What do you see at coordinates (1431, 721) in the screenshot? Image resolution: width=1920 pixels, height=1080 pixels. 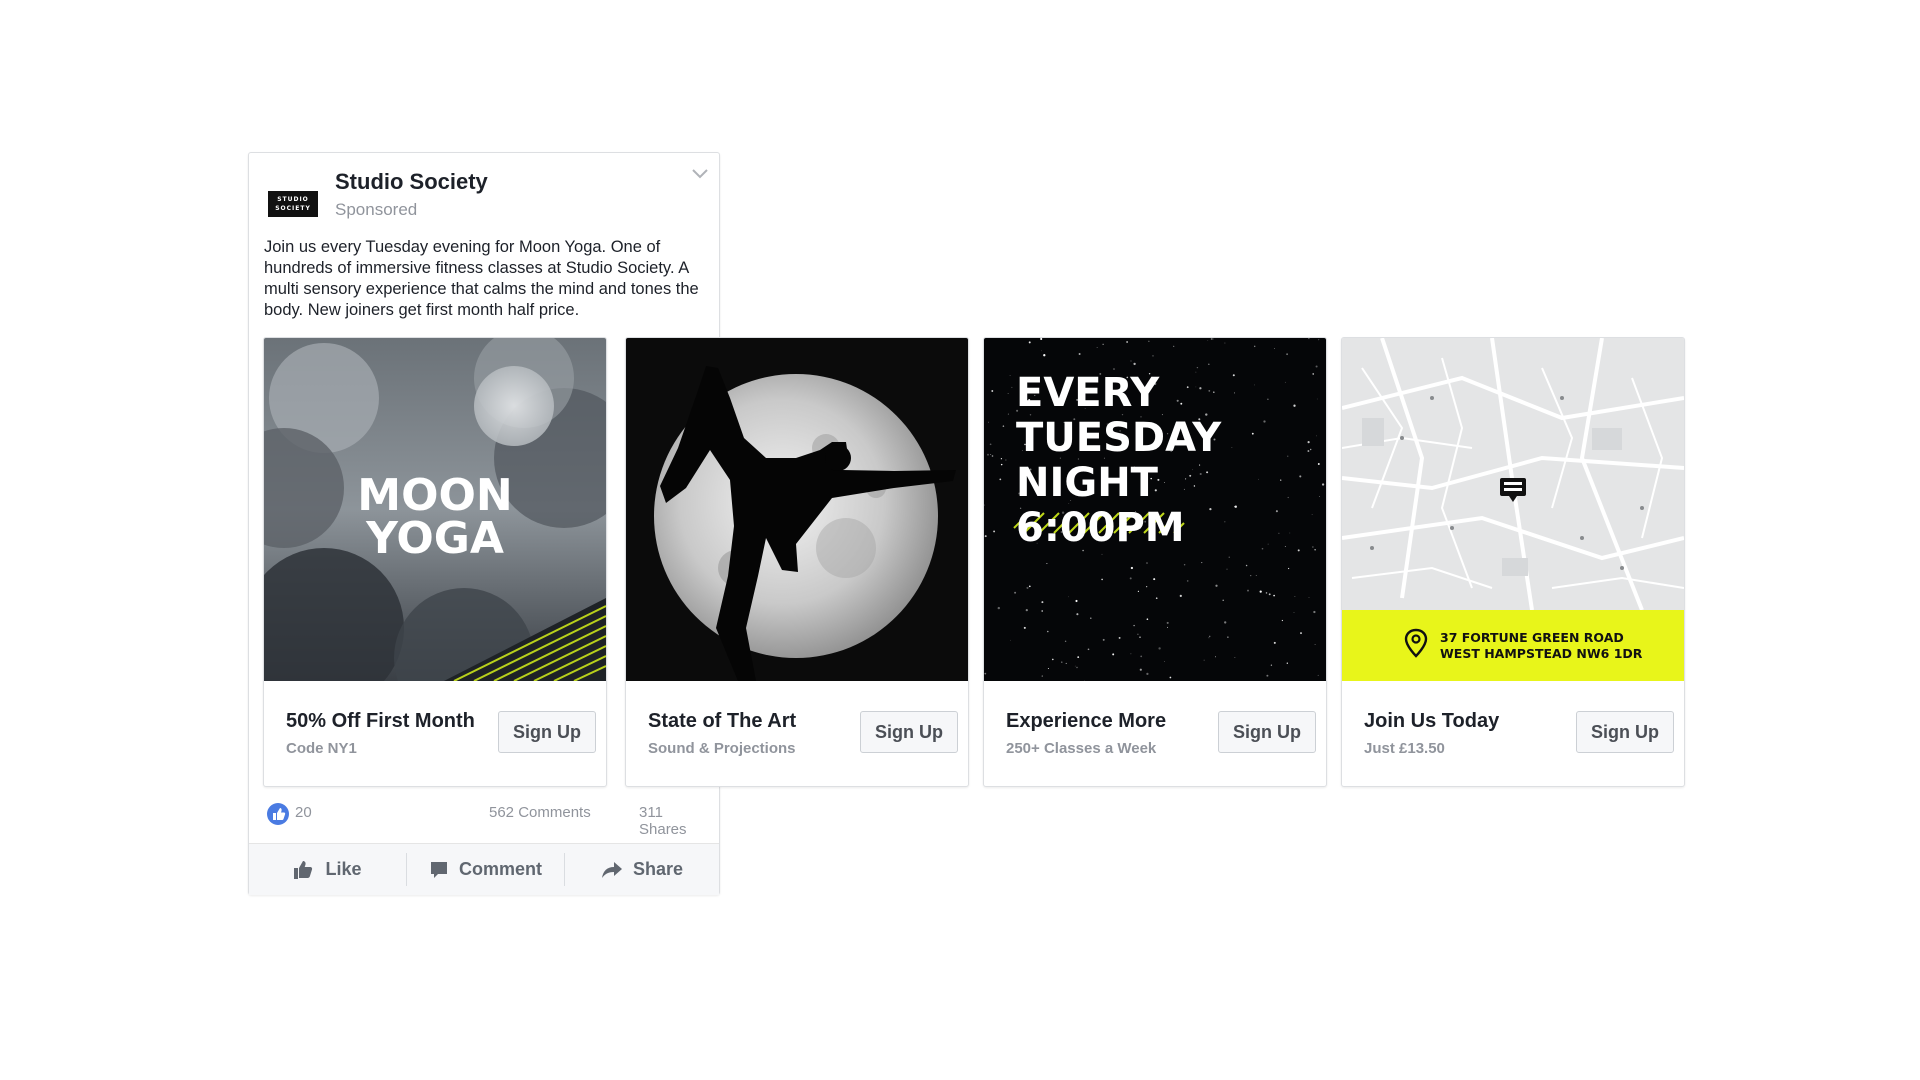 I see `card-title: Join Us Today` at bounding box center [1431, 721].